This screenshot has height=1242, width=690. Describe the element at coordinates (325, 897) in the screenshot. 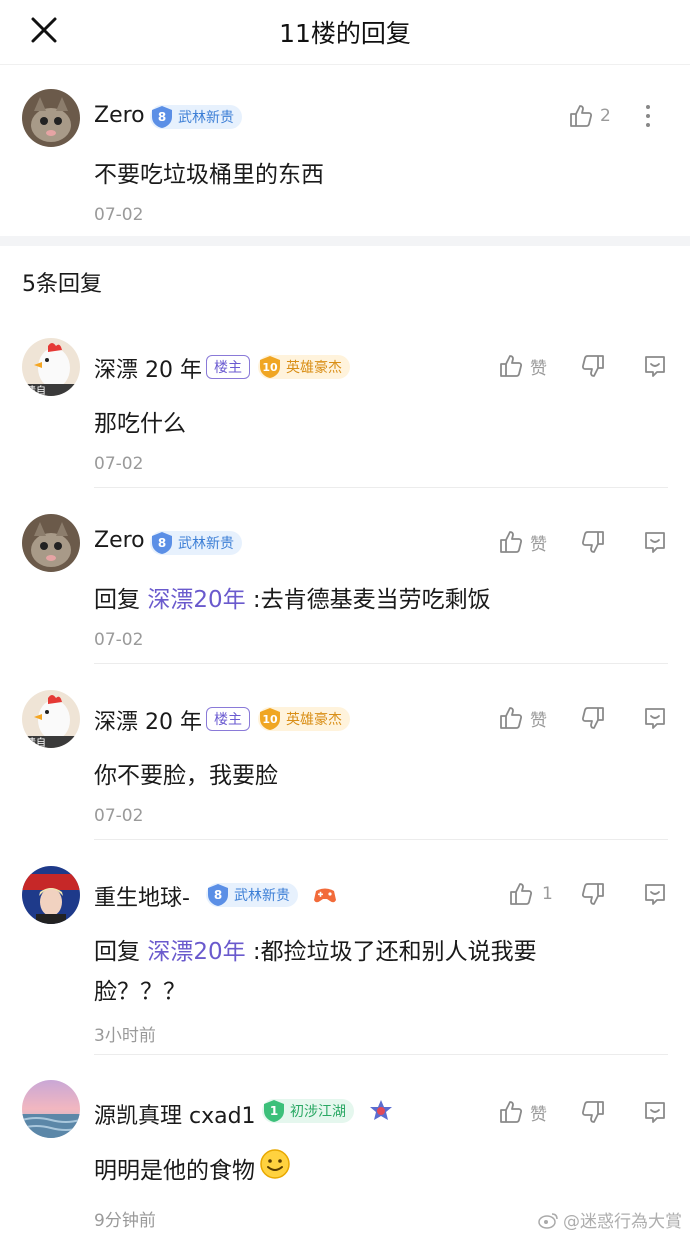

I see `gamepad-badge-icon` at that location.